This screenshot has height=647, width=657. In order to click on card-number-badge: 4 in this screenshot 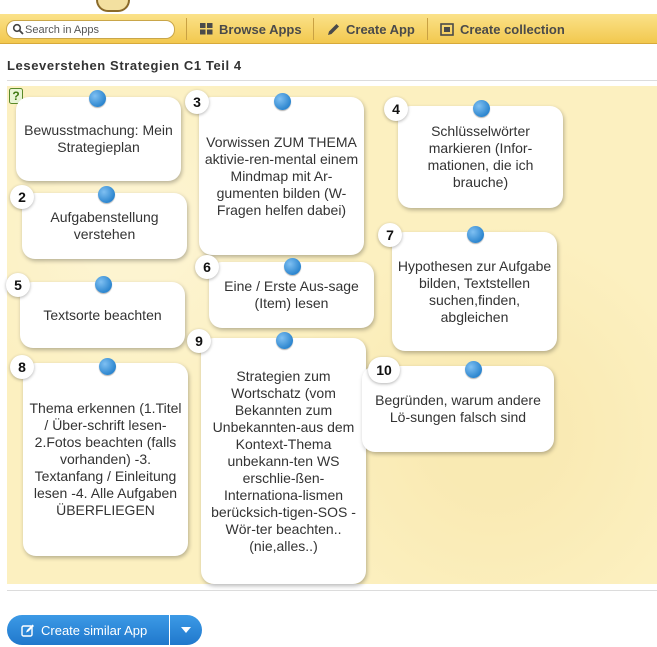, I will do `click(396, 109)`.